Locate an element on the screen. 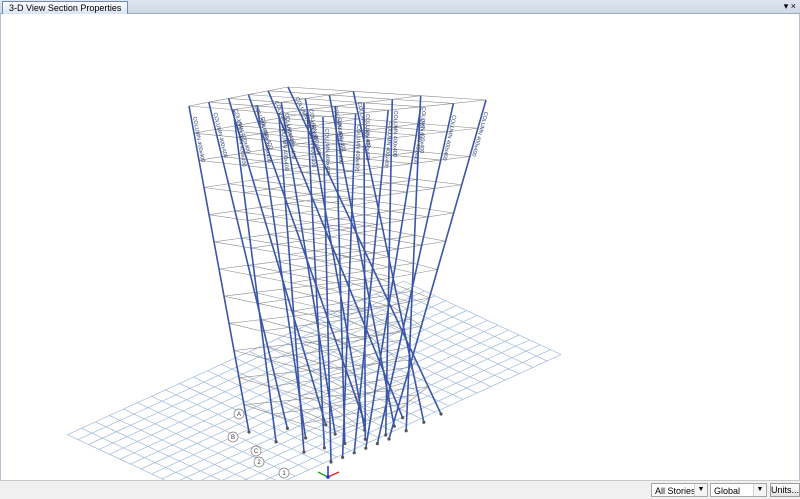 This screenshot has height=499, width=800. grid-bubble-label: B is located at coordinates (233, 438).